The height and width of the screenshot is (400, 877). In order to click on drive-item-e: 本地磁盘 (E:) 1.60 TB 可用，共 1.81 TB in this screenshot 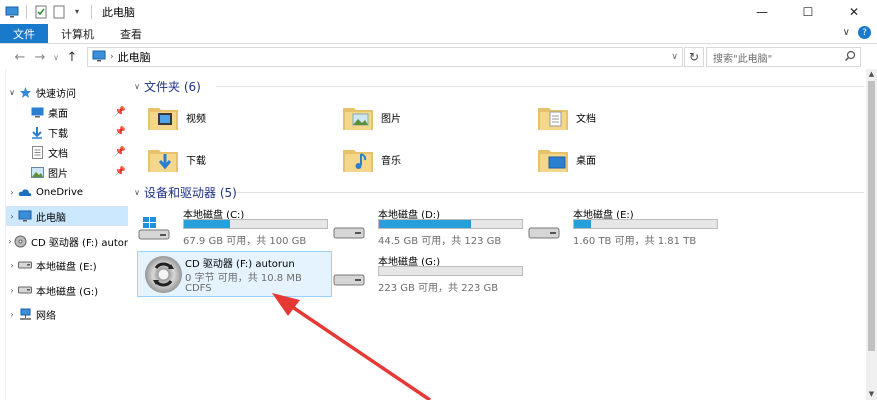, I will do `click(619, 228)`.